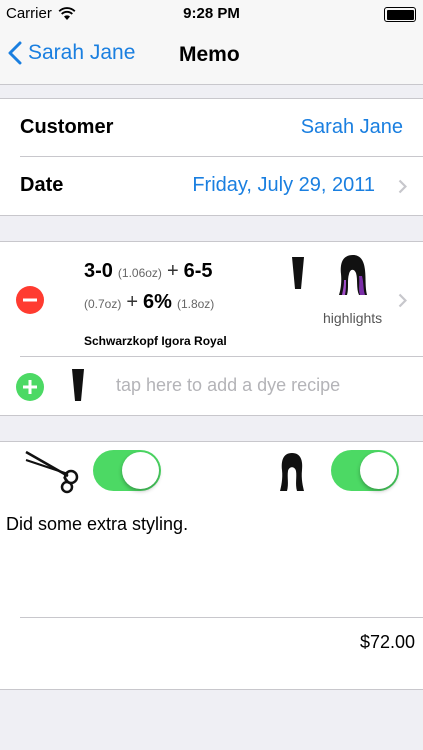 The width and height of the screenshot is (423, 750). What do you see at coordinates (52, 472) in the screenshot?
I see `scissors-icon` at bounding box center [52, 472].